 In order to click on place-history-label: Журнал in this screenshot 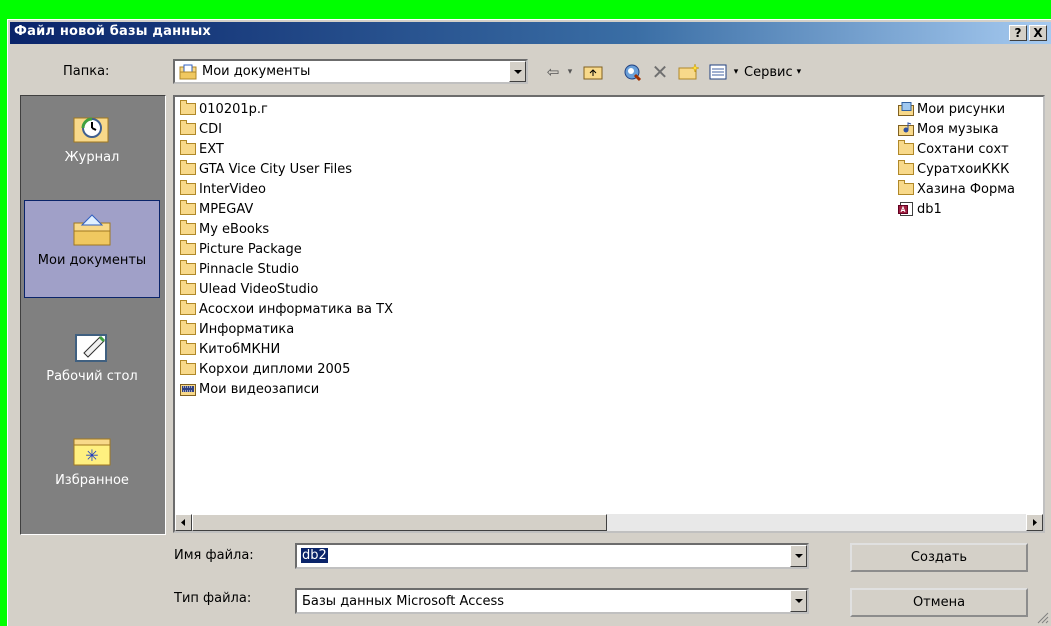, I will do `click(92, 157)`.